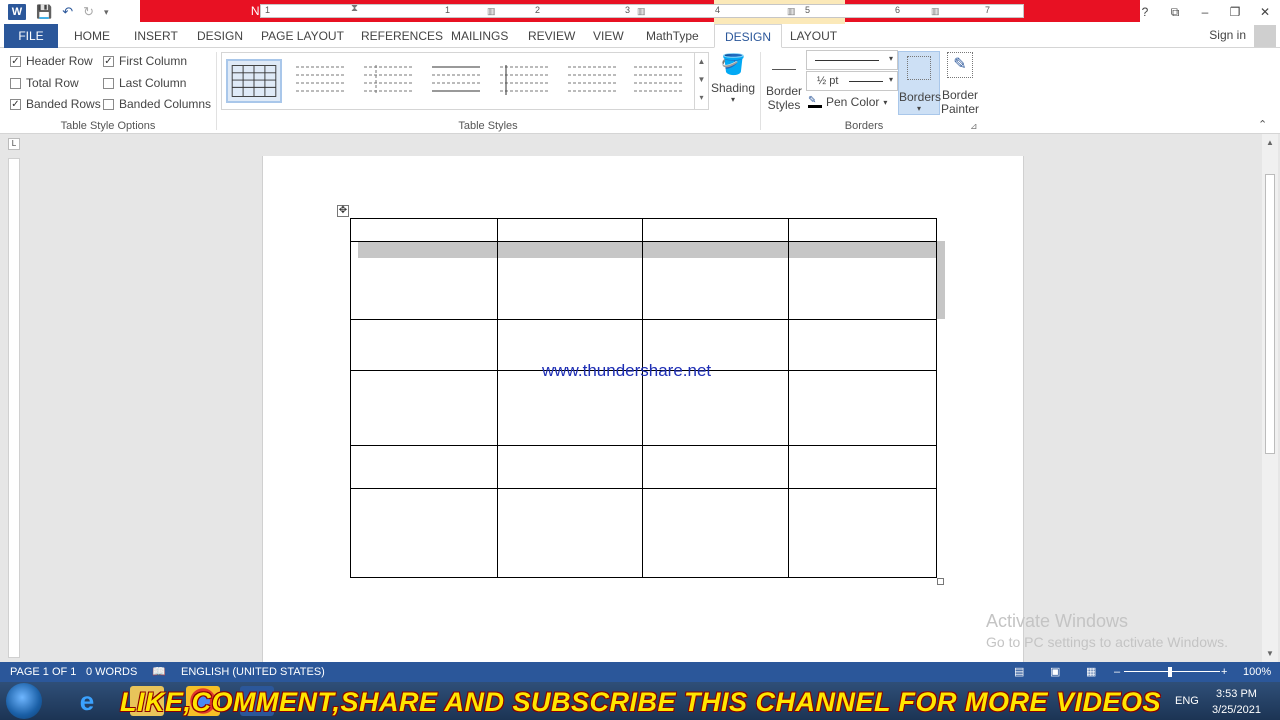  I want to click on last-column-checkbox: Last Column, so click(144, 83).